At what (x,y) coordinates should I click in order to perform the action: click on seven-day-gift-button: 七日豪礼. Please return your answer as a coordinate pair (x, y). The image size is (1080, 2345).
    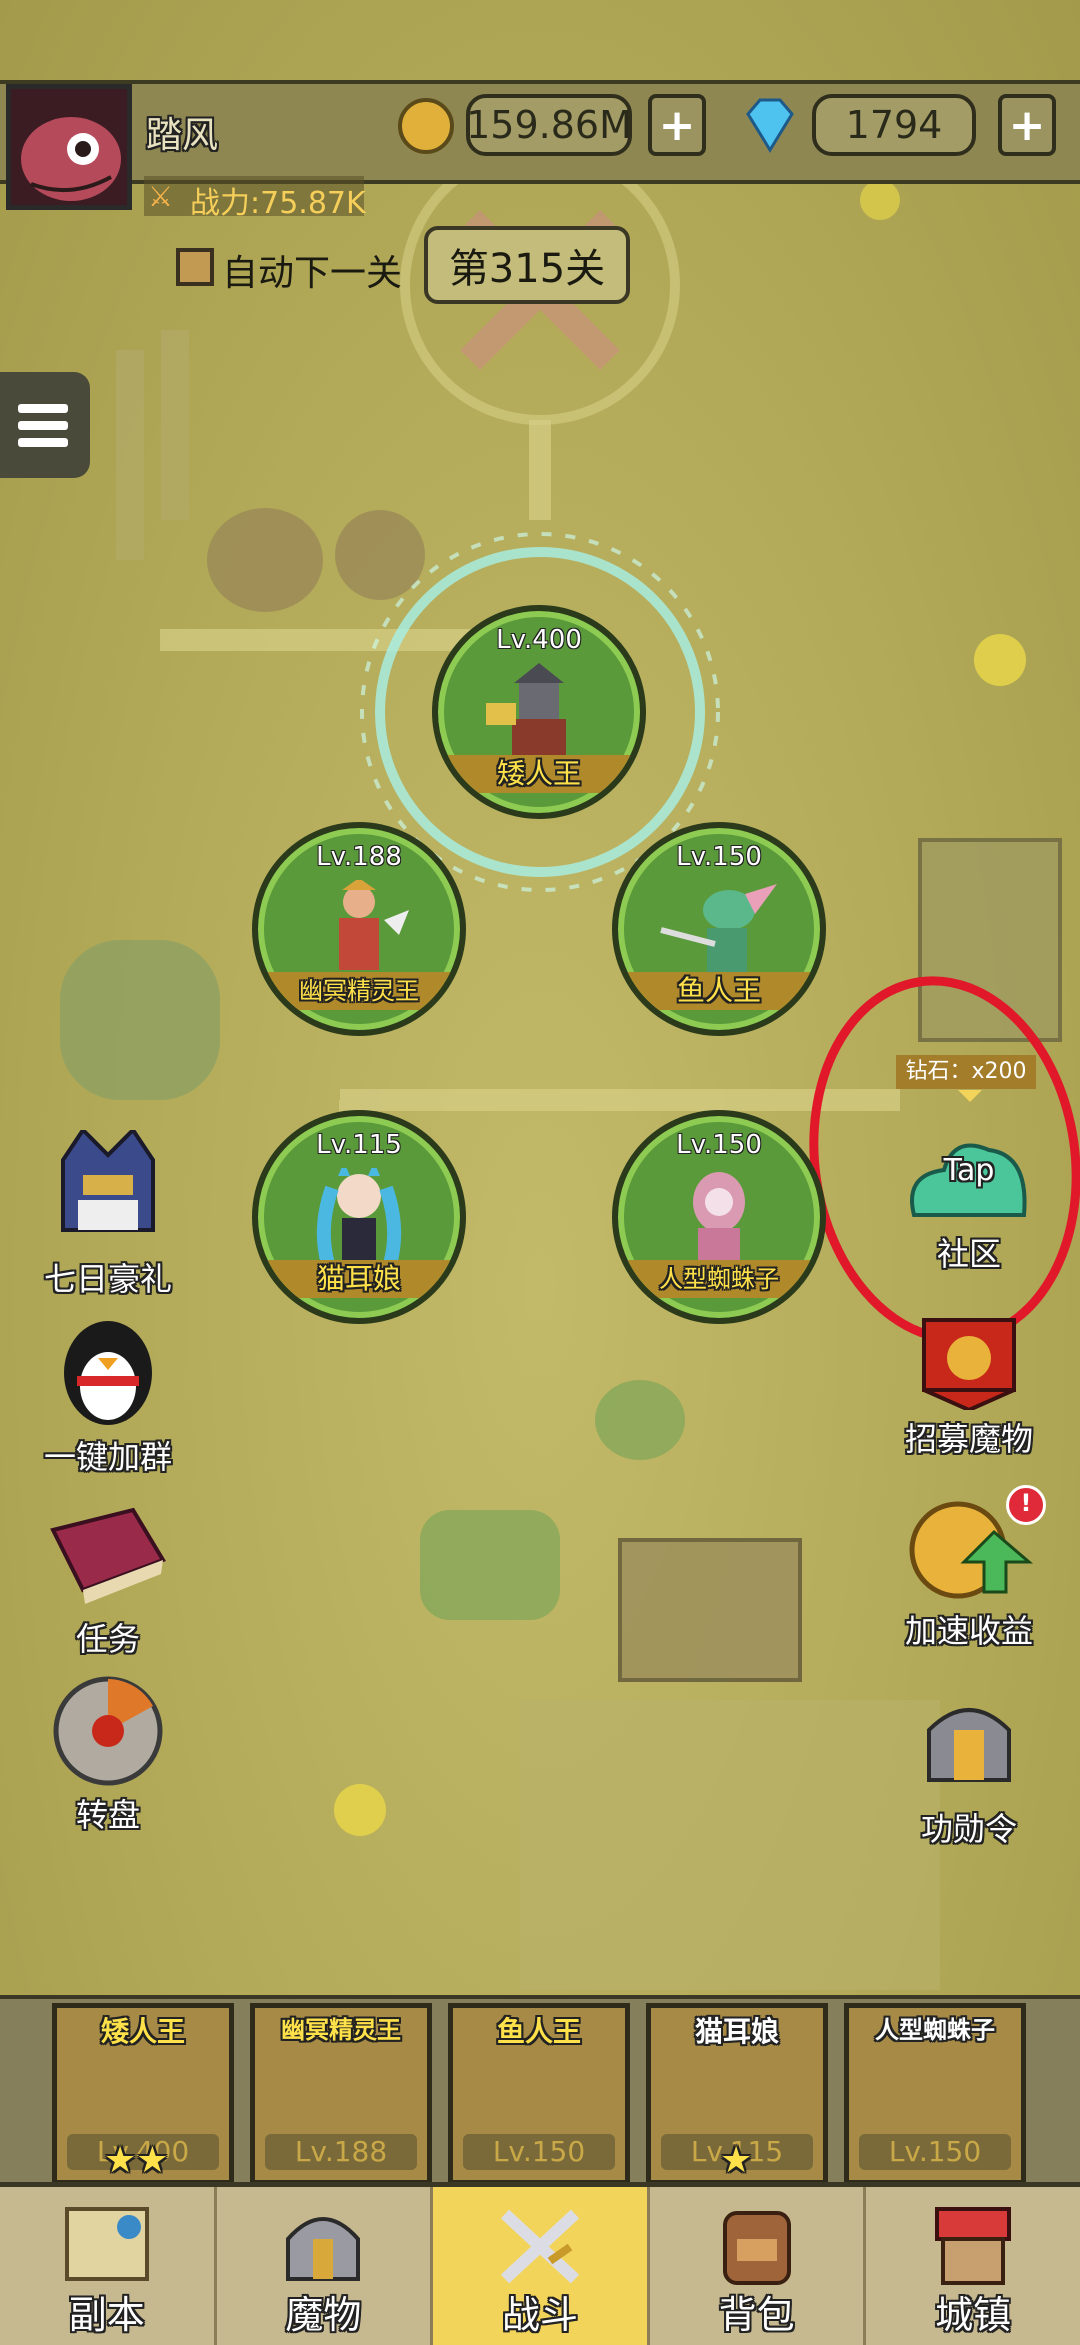
    Looking at the image, I should click on (108, 1213).